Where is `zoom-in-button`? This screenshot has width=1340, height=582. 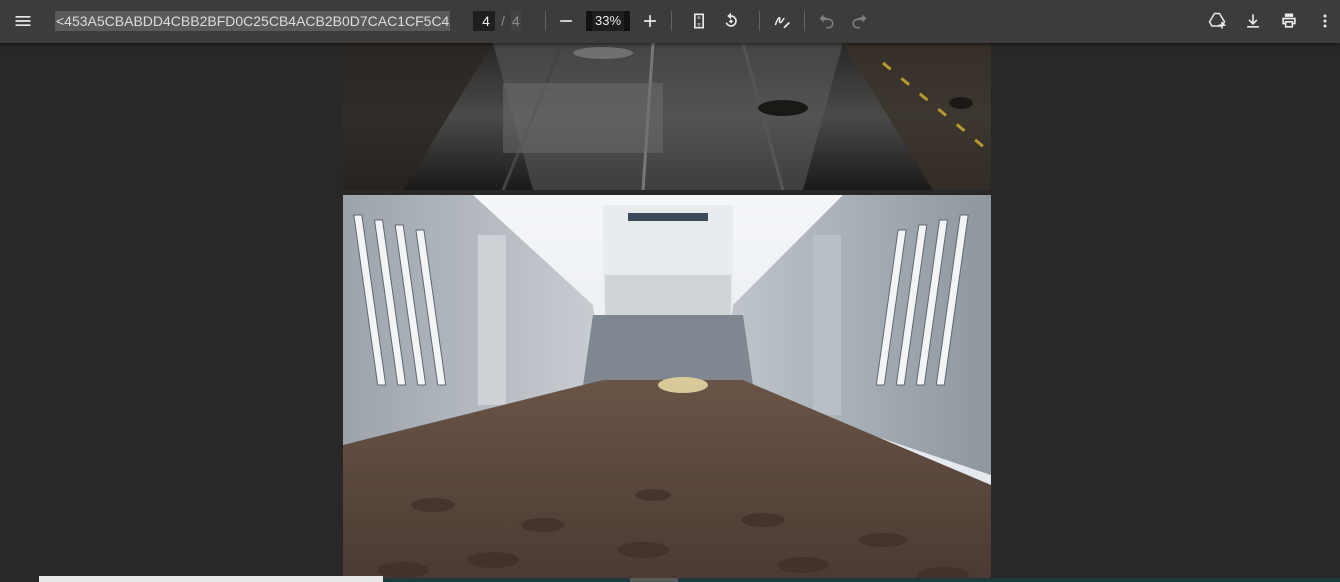
zoom-in-button is located at coordinates (650, 21).